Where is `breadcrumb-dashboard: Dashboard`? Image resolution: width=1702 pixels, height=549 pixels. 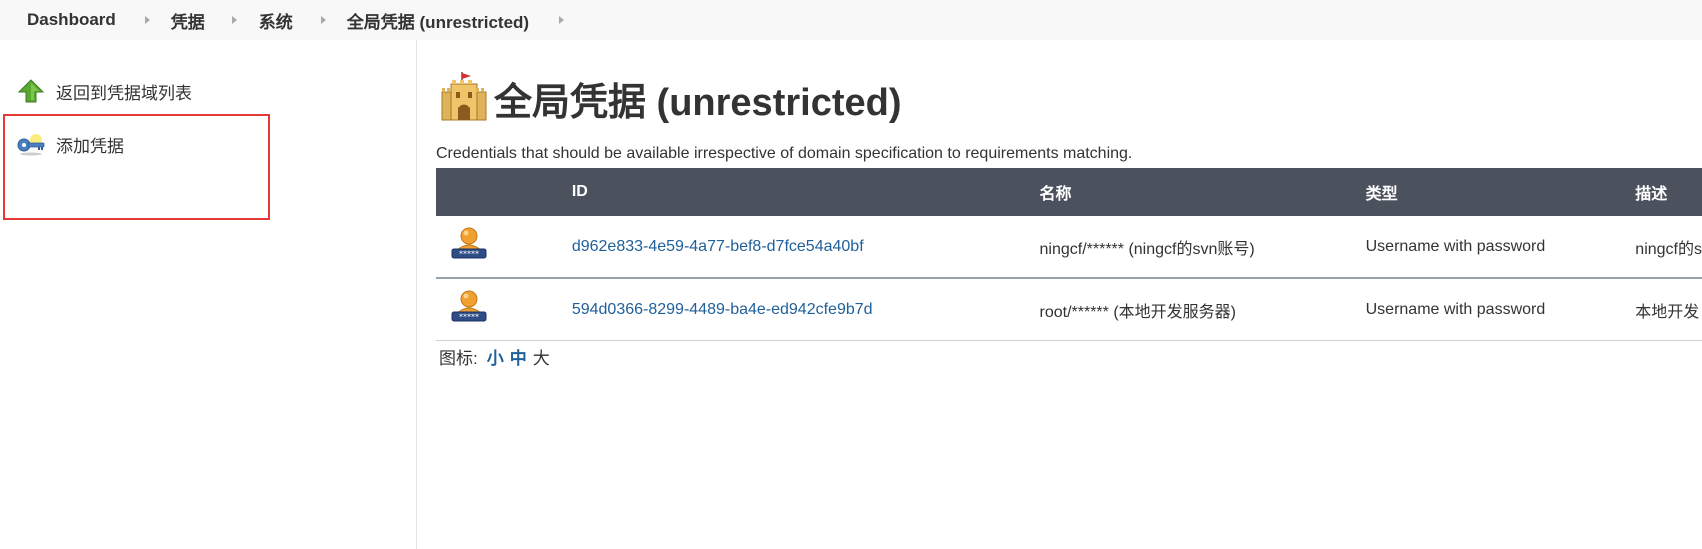
breadcrumb-dashboard: Dashboard is located at coordinates (71, 20).